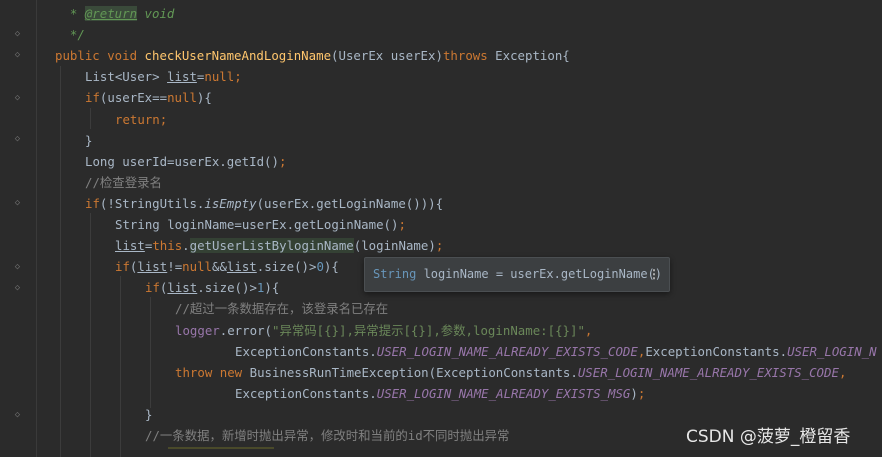 The height and width of the screenshot is (457, 882). Describe the element at coordinates (634, 393) in the screenshot. I see `code-token: )` at that location.